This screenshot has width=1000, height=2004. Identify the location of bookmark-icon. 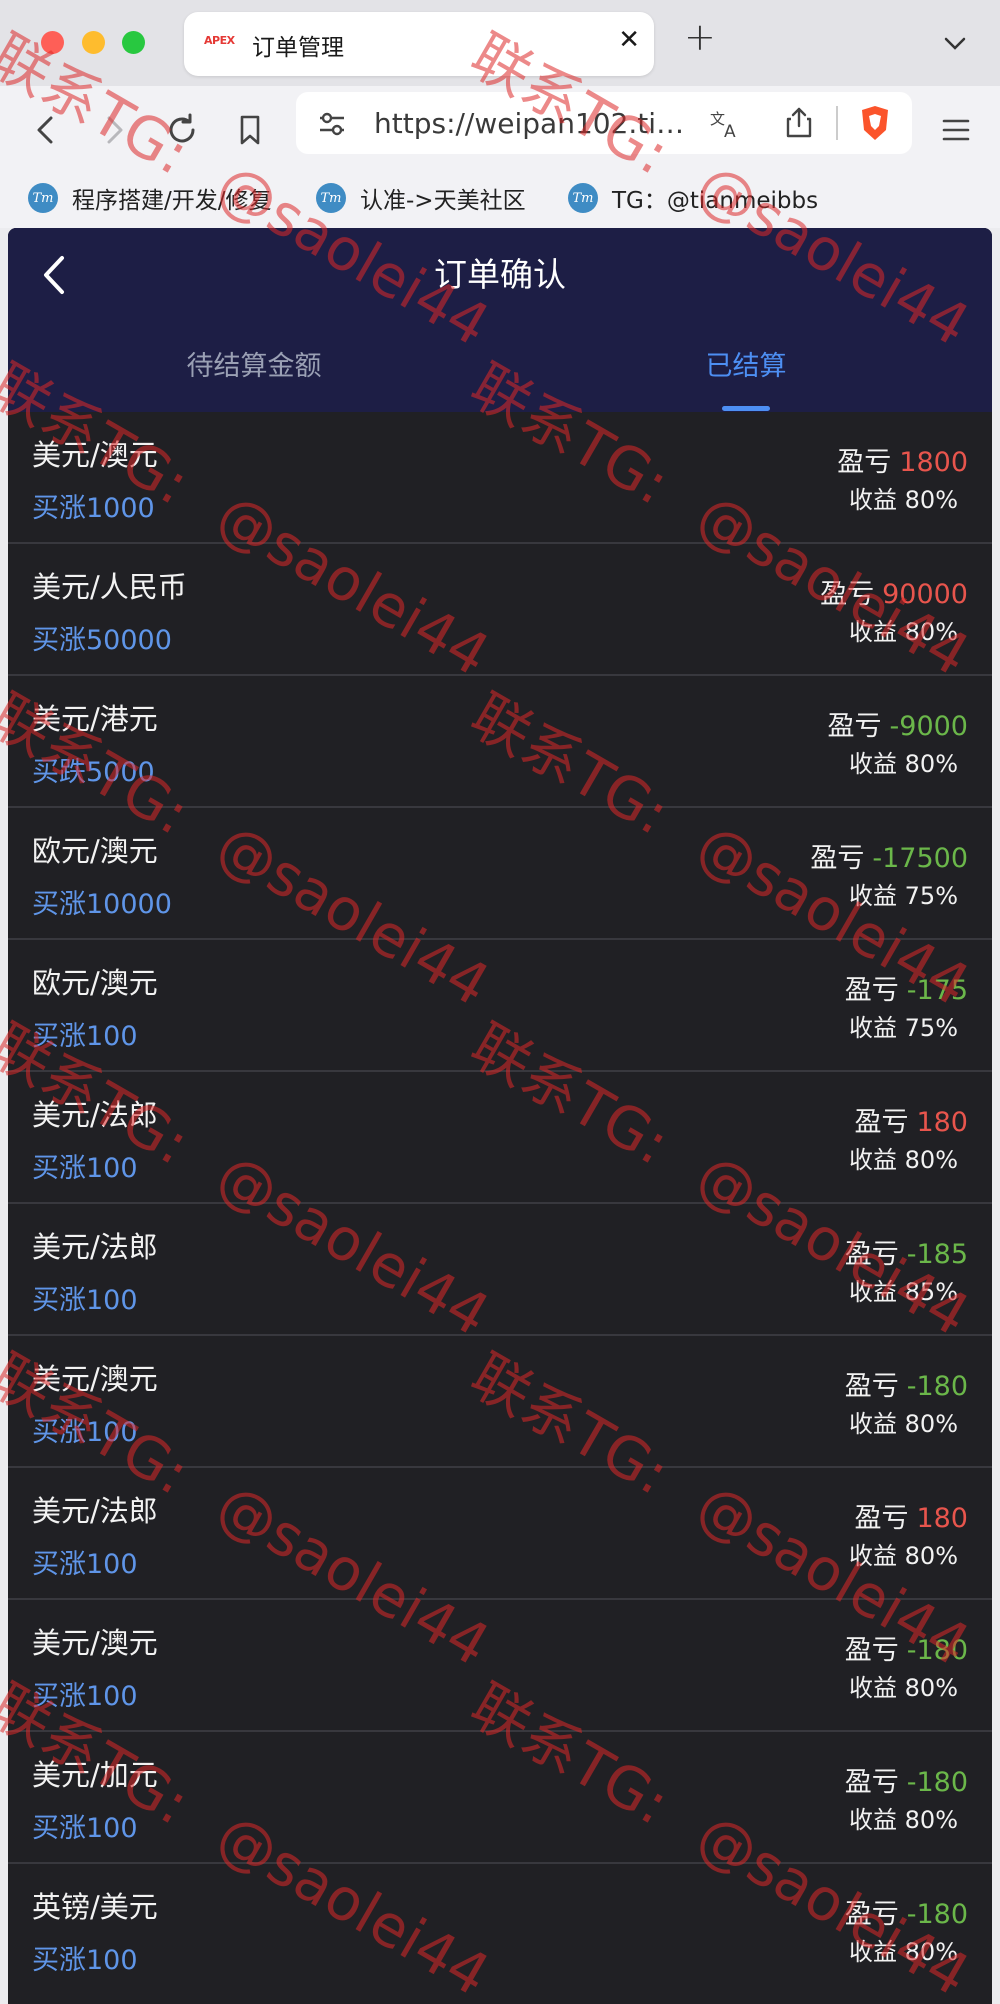
(250, 130).